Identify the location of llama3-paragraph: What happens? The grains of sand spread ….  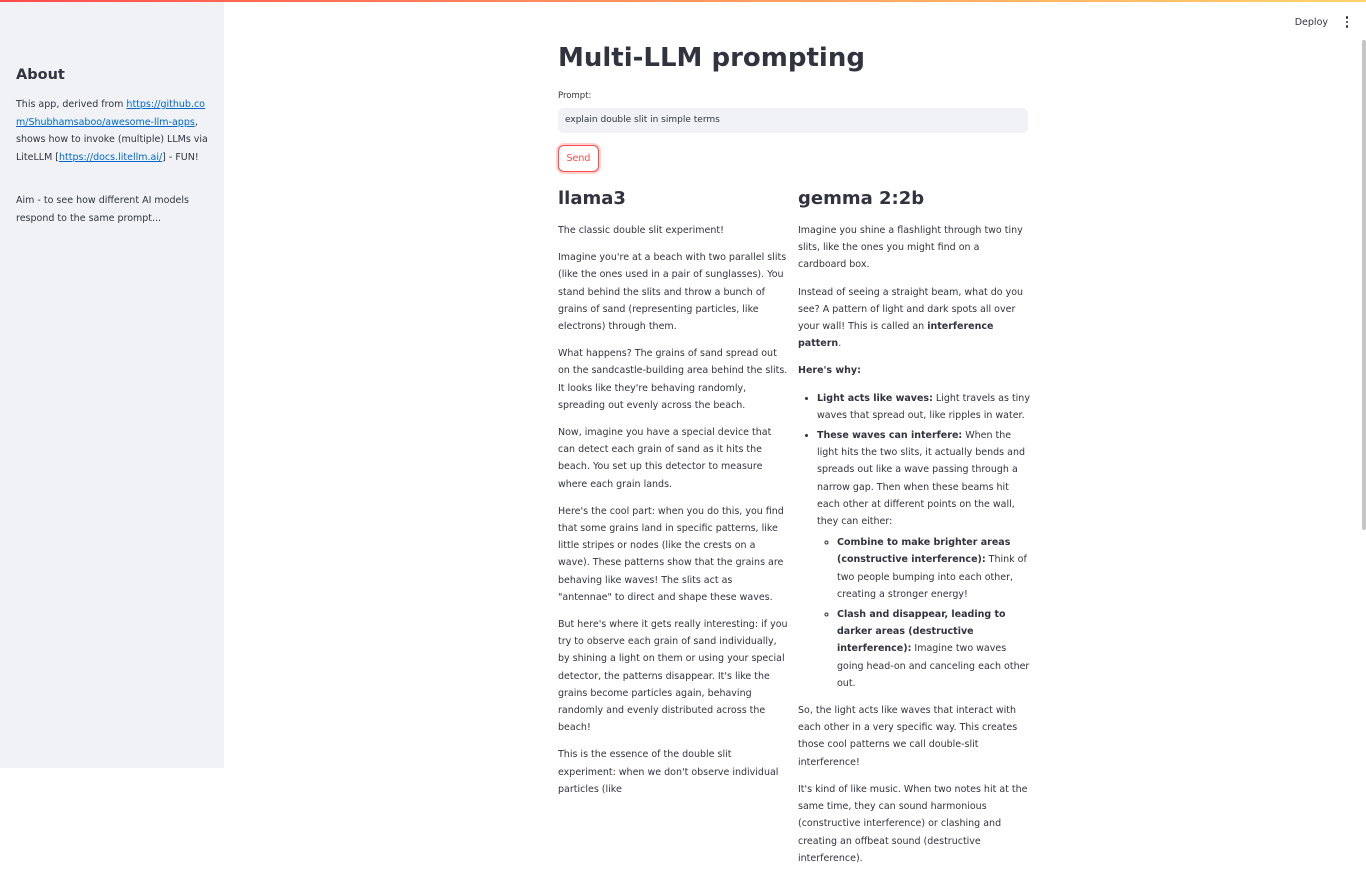
(673, 379).